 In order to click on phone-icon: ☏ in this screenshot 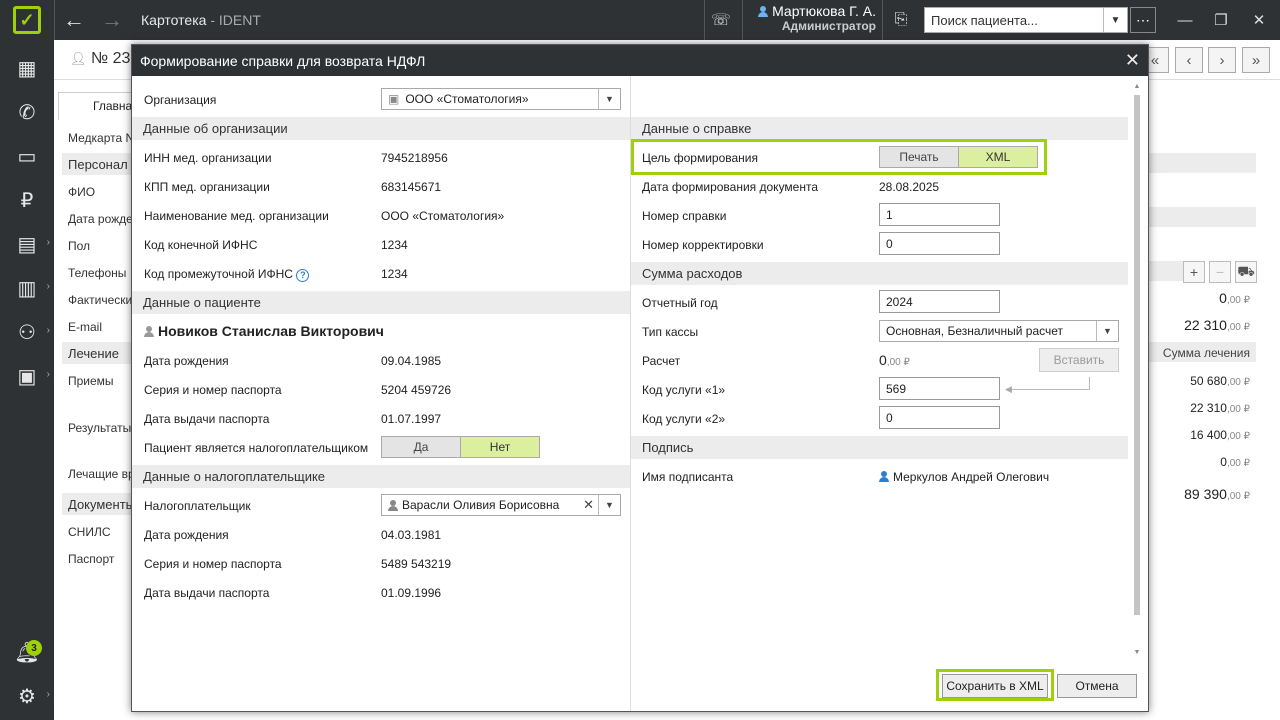, I will do `click(721, 20)`.